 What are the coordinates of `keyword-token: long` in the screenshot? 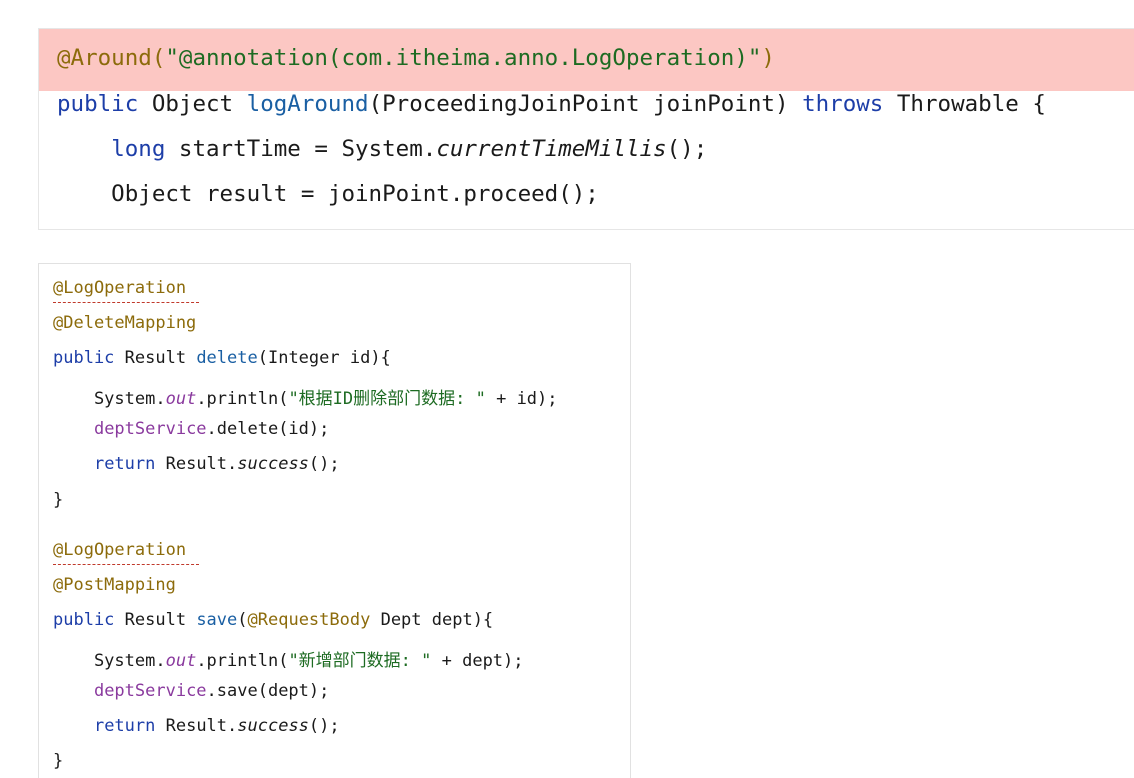 It's located at (138, 149).